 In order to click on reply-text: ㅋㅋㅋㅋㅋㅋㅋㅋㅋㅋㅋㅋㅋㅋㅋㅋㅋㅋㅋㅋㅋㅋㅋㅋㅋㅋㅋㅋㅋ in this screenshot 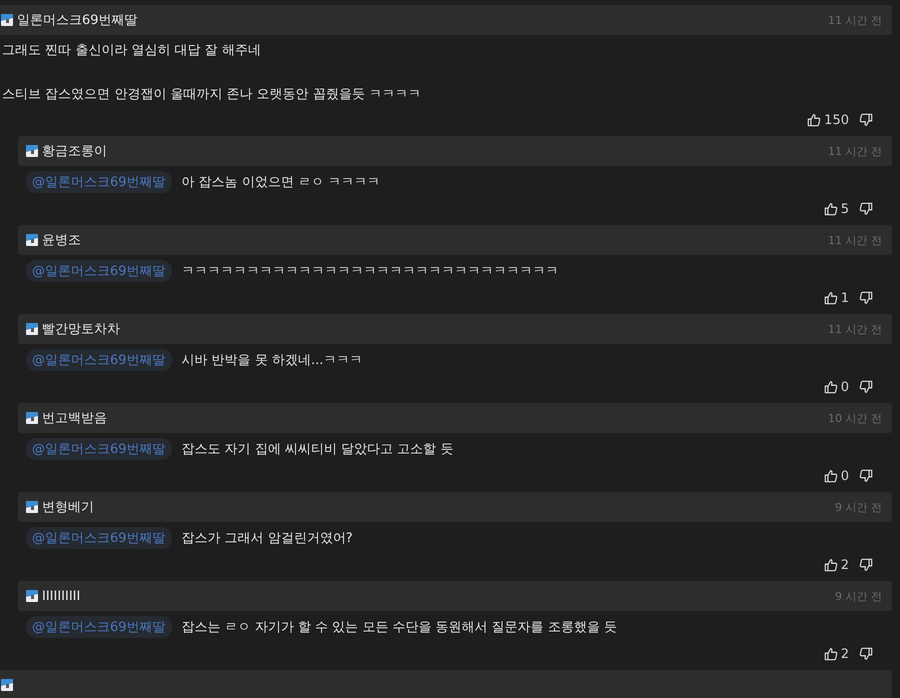, I will do `click(370, 271)`.